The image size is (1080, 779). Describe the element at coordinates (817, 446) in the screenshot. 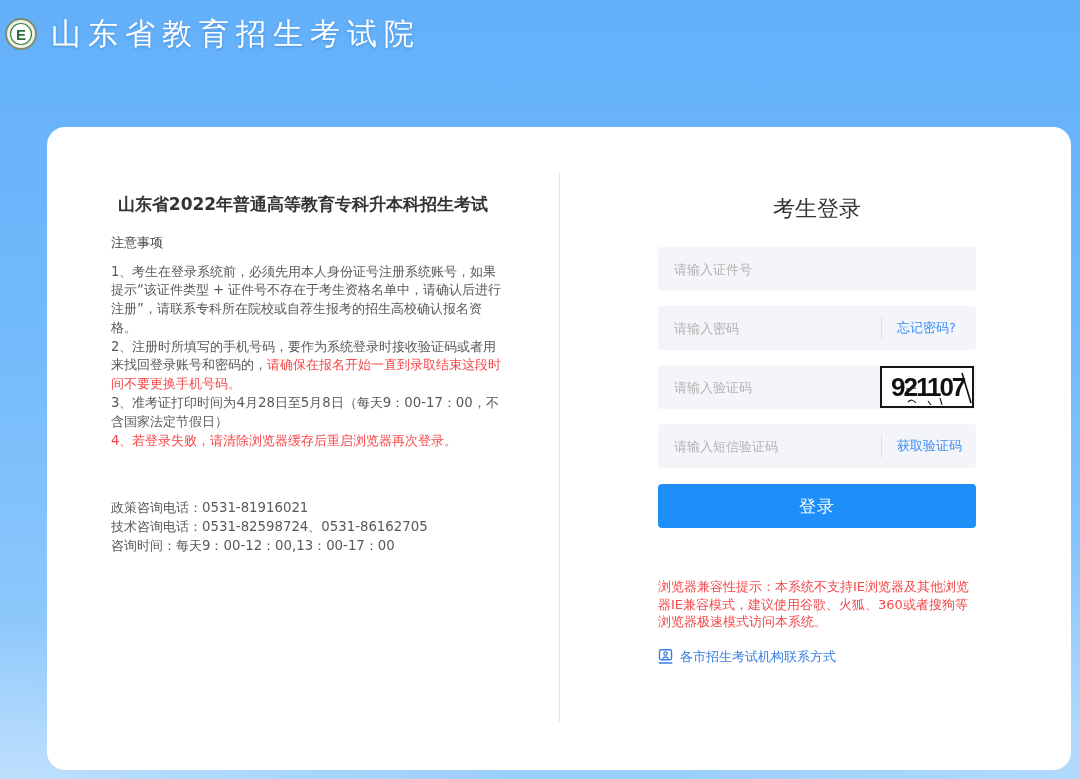

I see `sms-code-field: 请输入短信验证码 获取验证码` at that location.